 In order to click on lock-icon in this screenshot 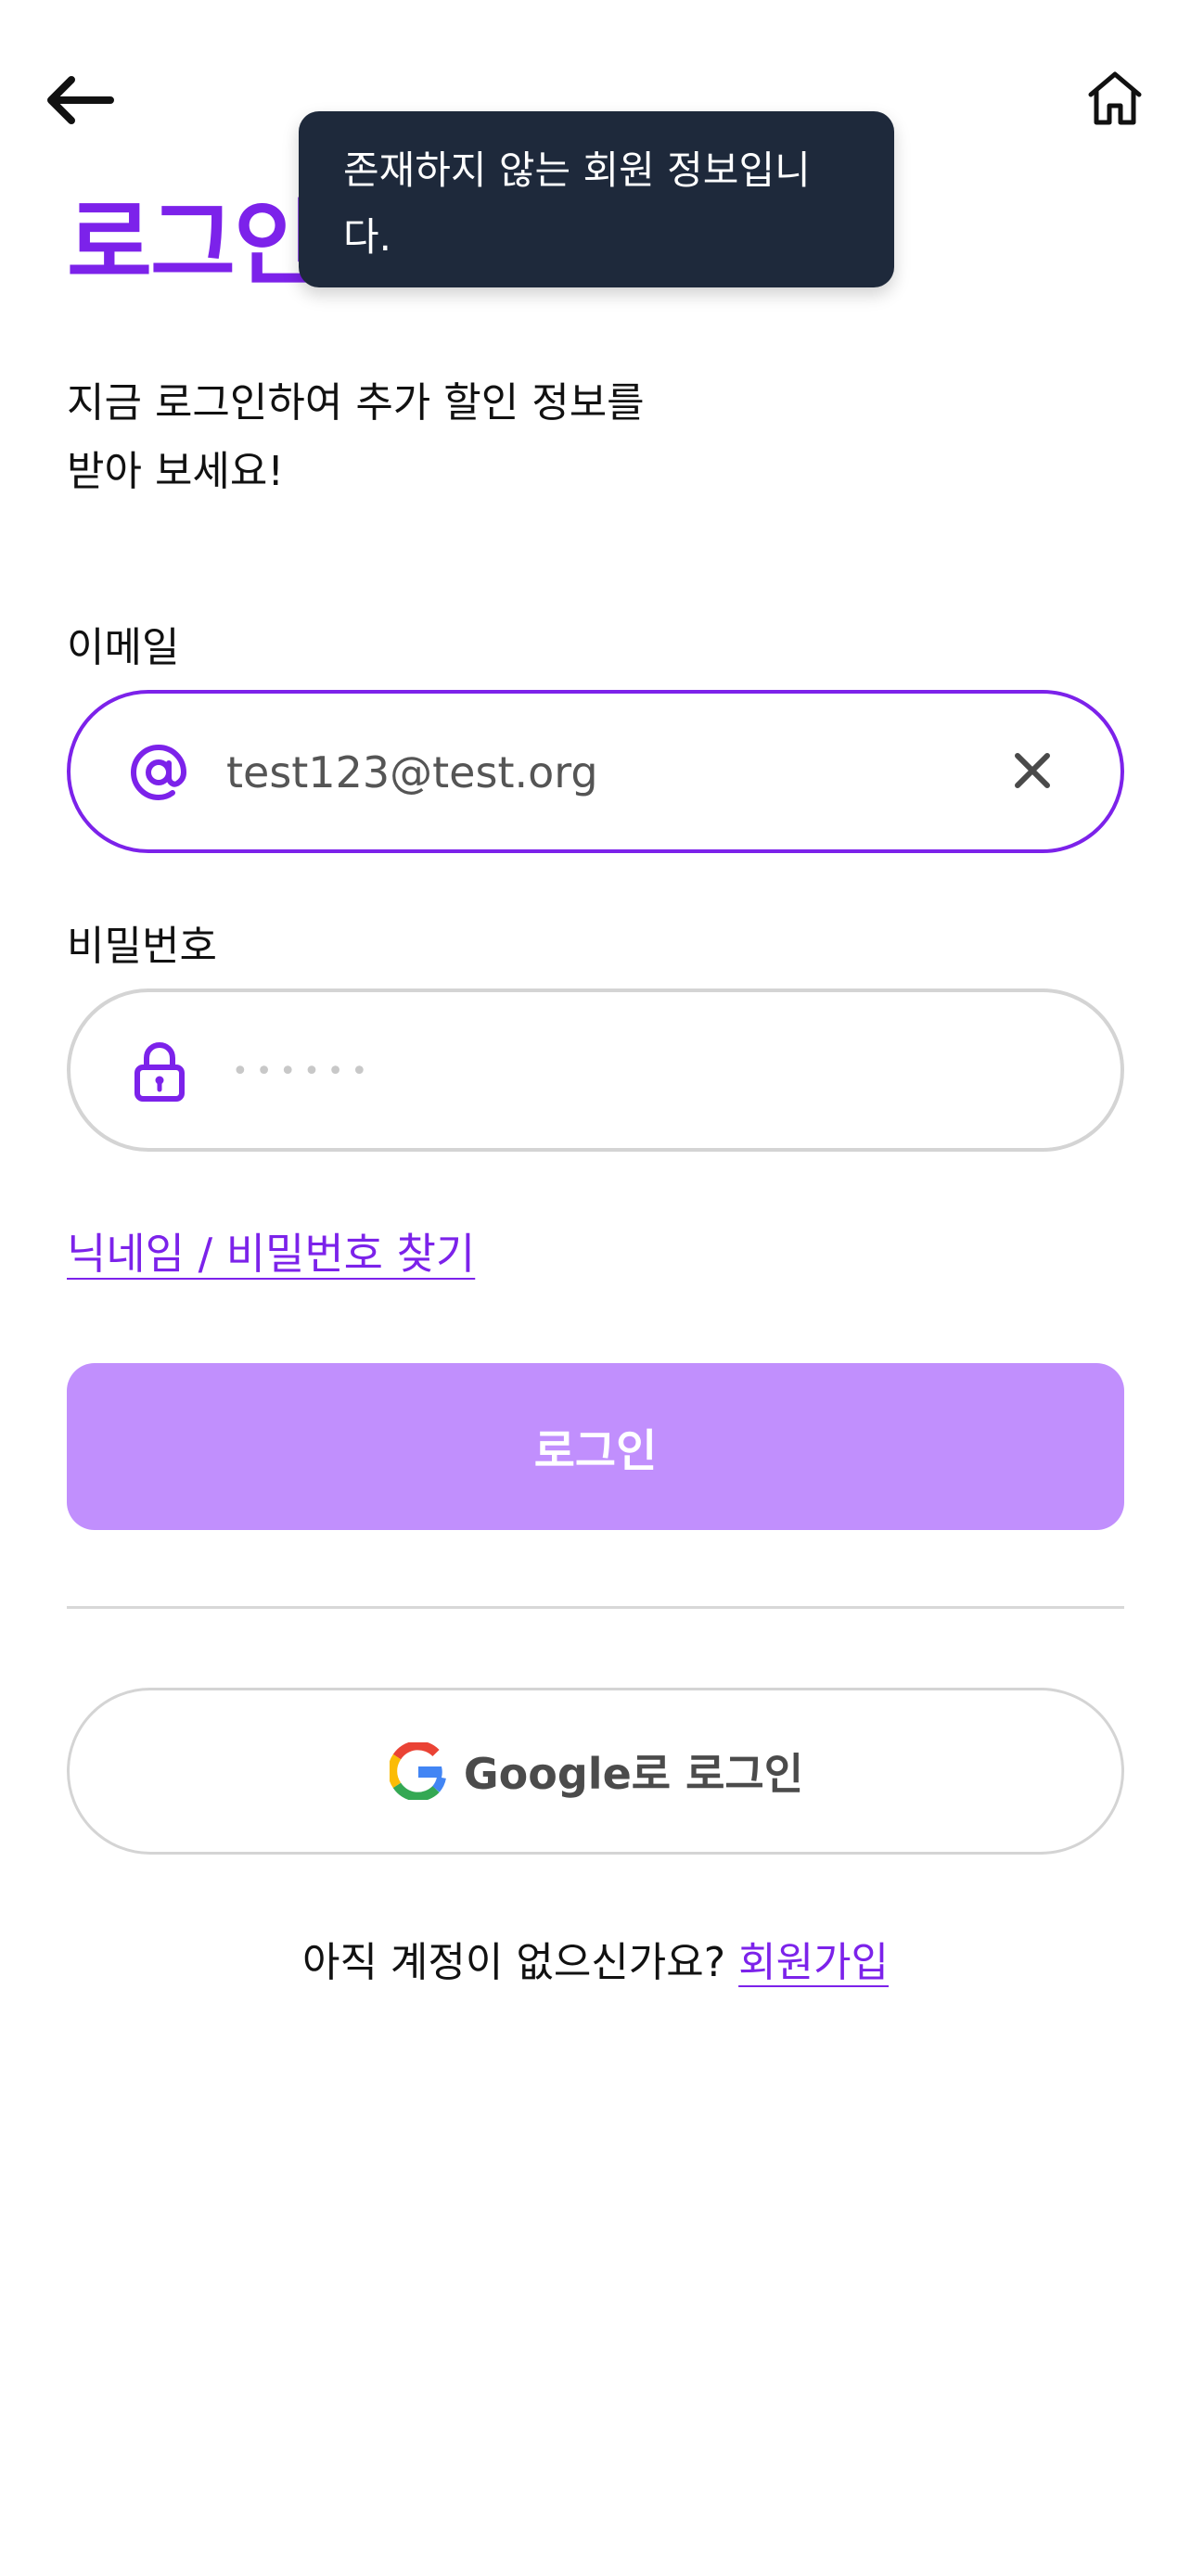, I will do `click(159, 1072)`.